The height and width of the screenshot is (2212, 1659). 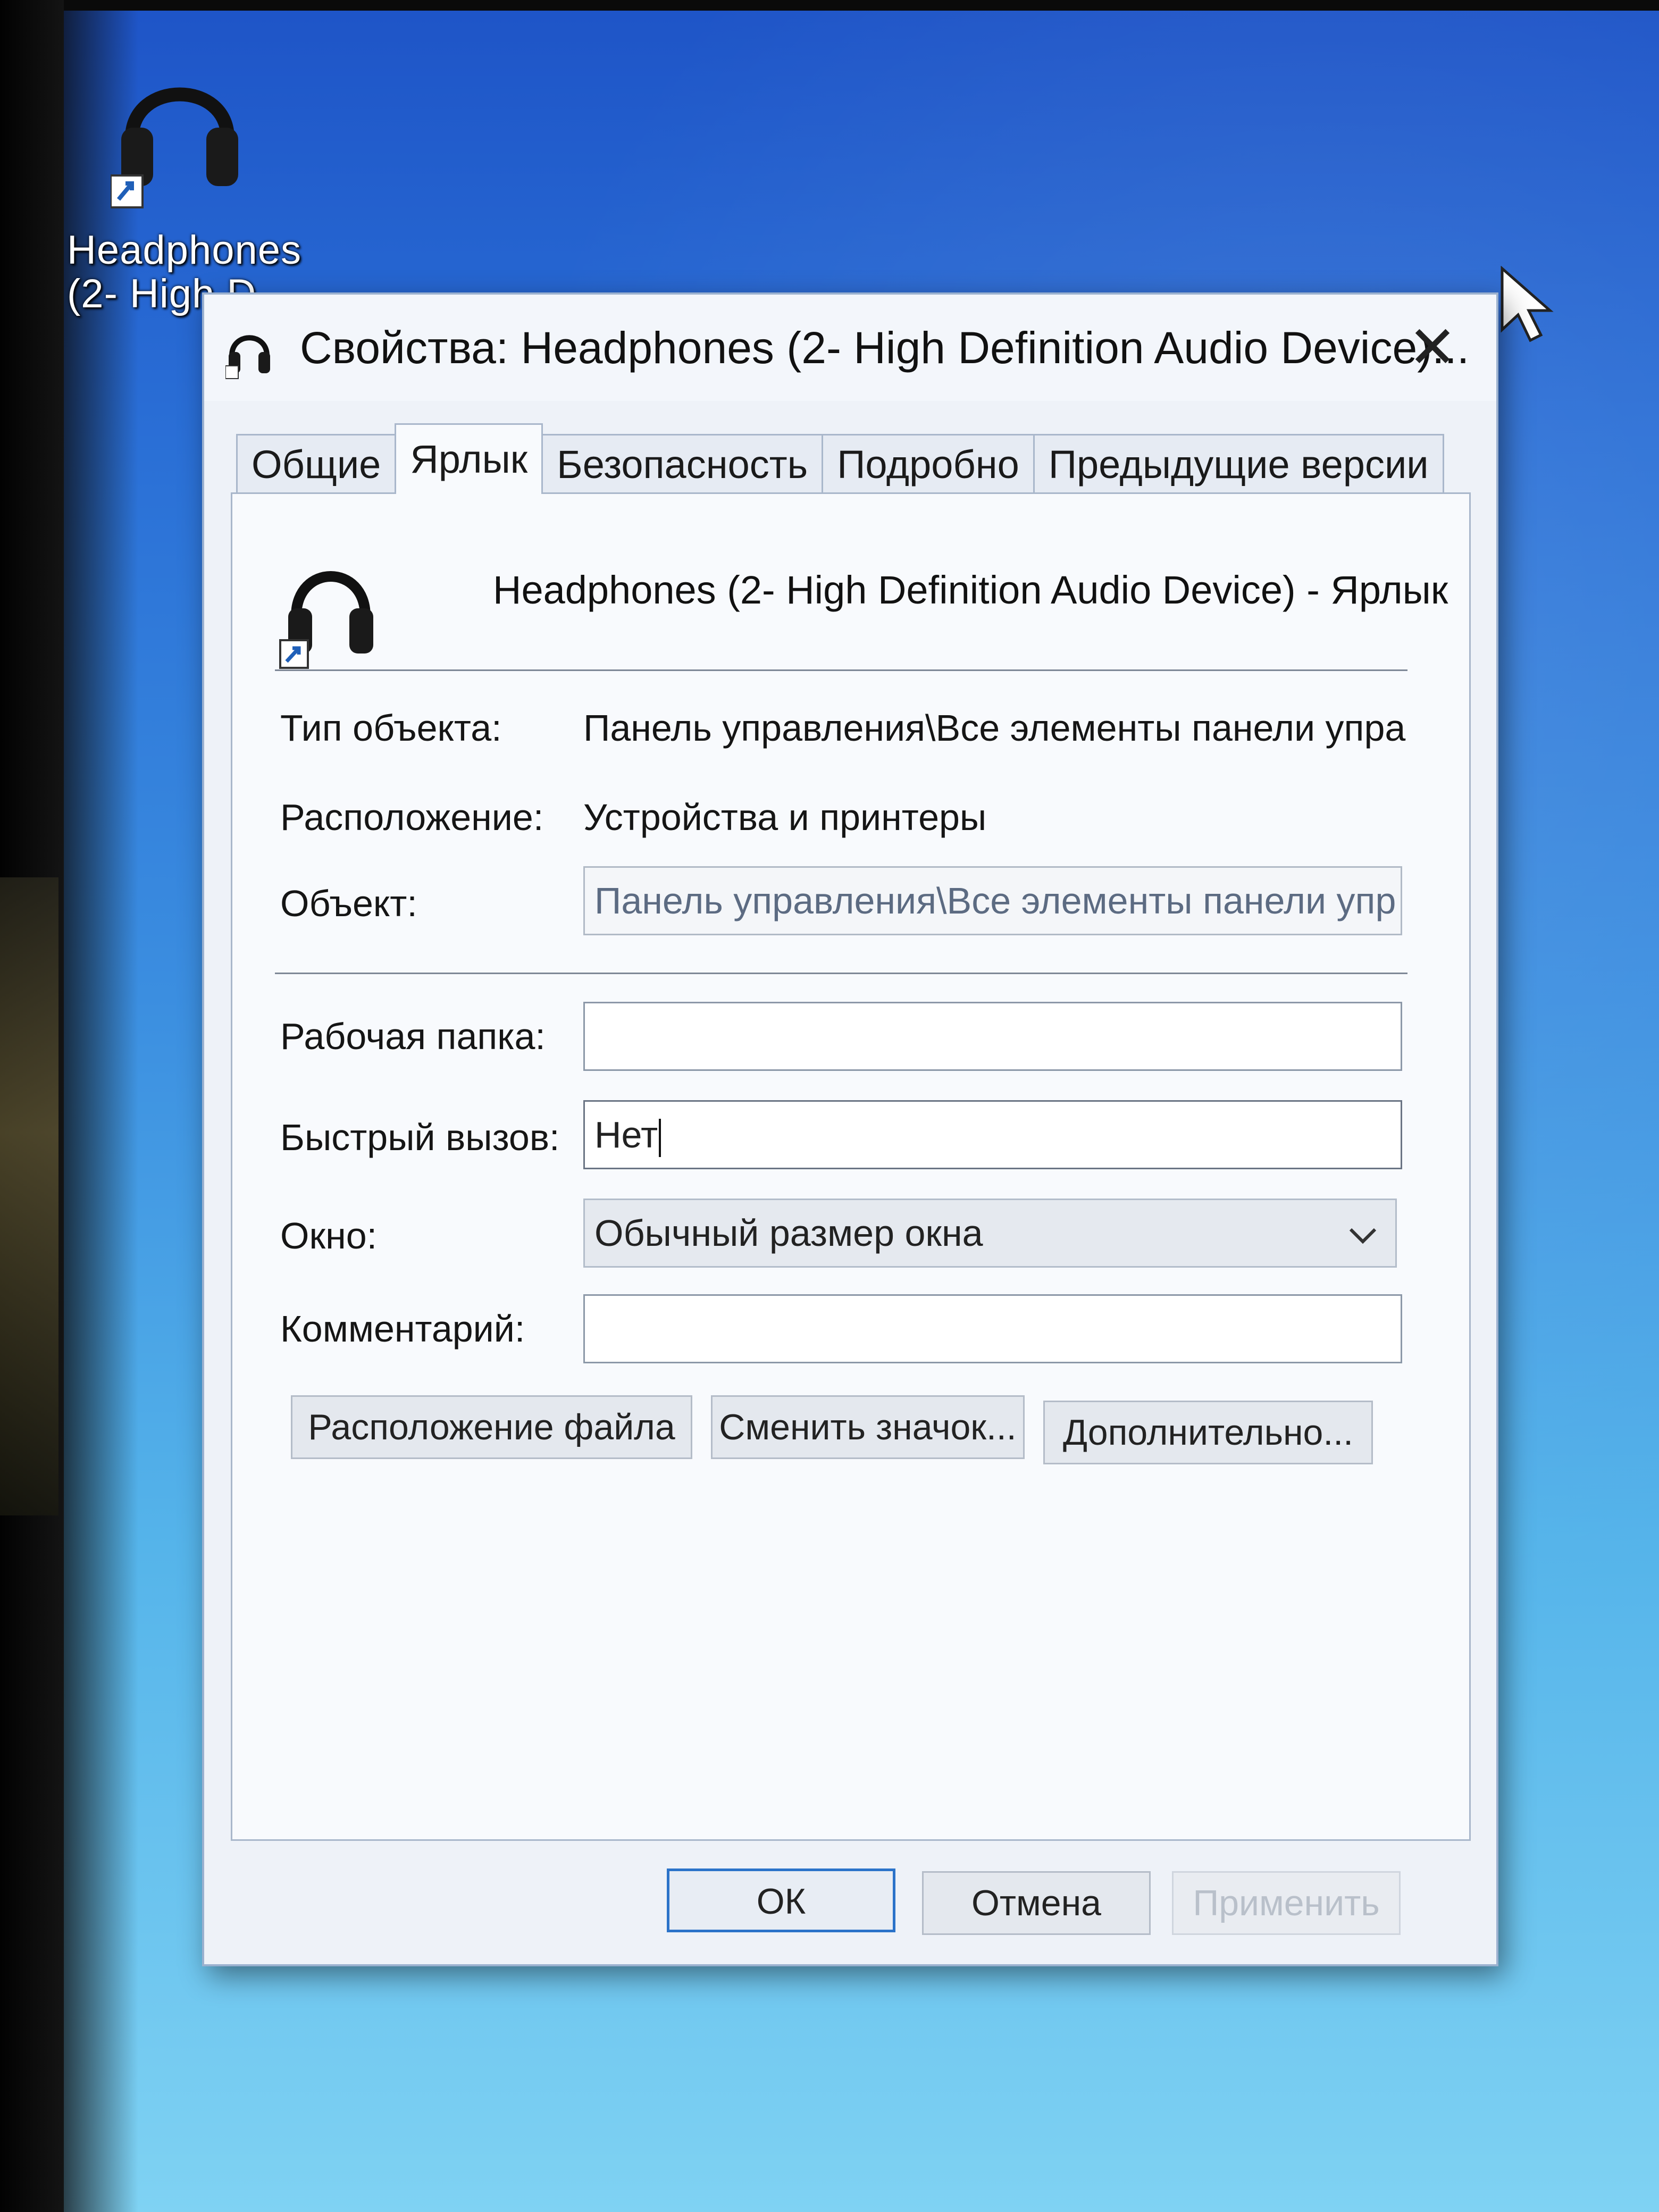 What do you see at coordinates (402, 1329) in the screenshot?
I see `comment-label: Комментарий:` at bounding box center [402, 1329].